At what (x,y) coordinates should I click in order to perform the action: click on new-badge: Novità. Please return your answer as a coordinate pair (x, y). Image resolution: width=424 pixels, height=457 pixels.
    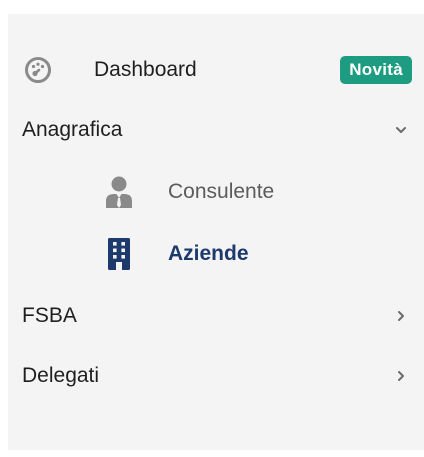
    Looking at the image, I should click on (376, 70).